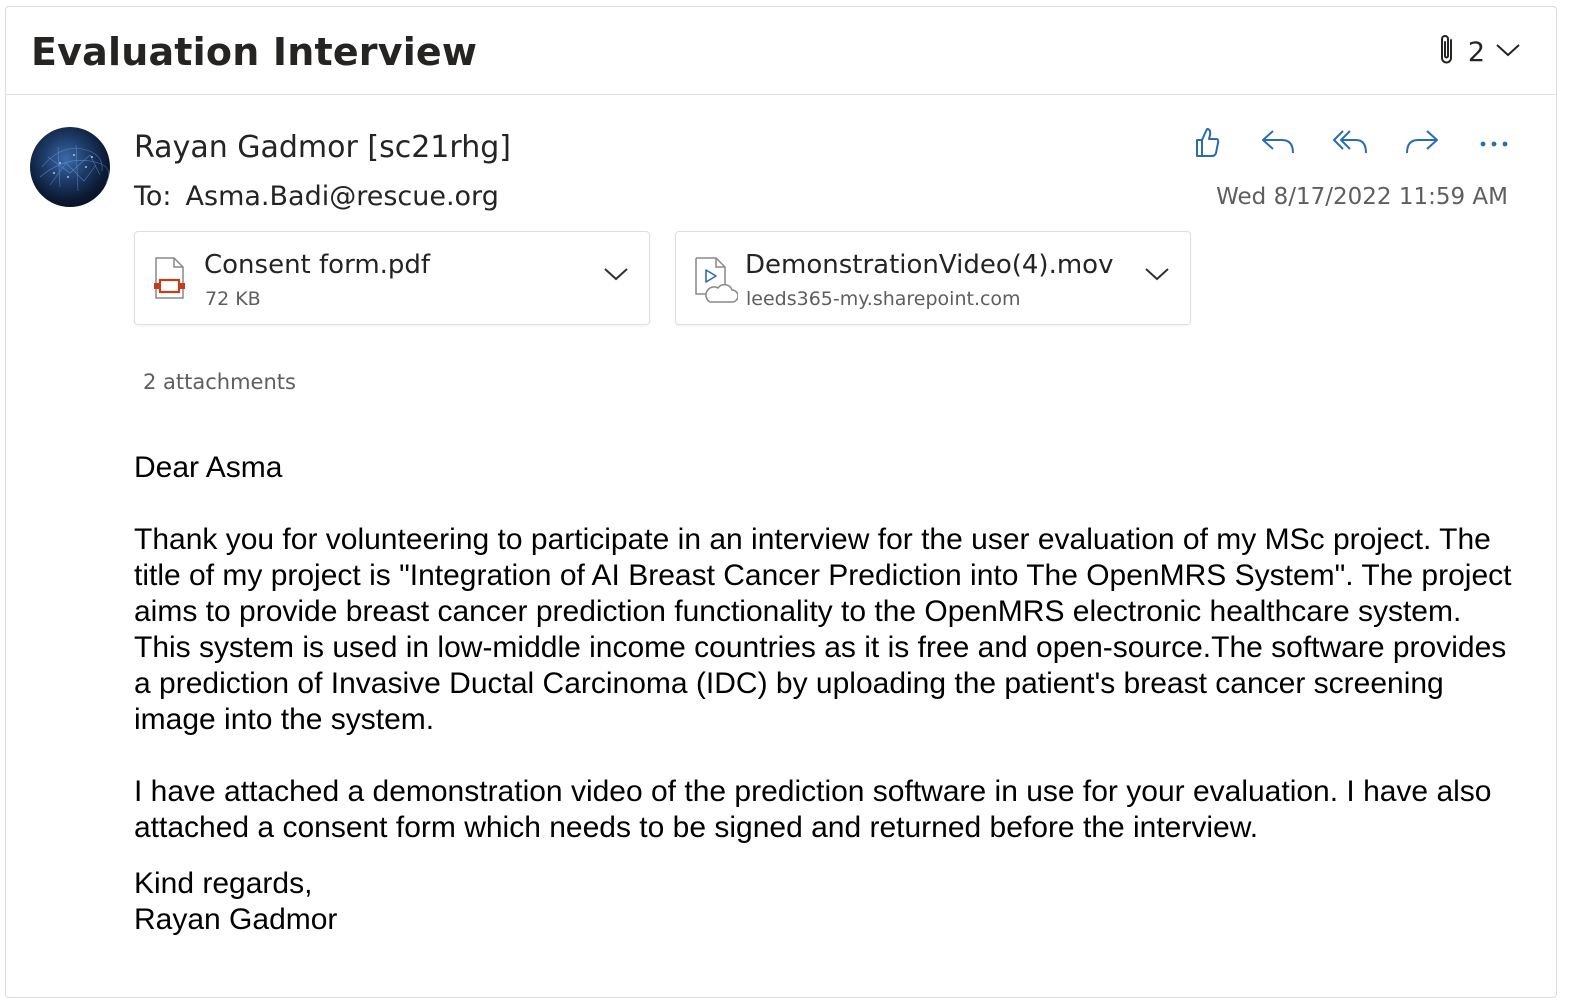  I want to click on like-button, so click(1206, 144).